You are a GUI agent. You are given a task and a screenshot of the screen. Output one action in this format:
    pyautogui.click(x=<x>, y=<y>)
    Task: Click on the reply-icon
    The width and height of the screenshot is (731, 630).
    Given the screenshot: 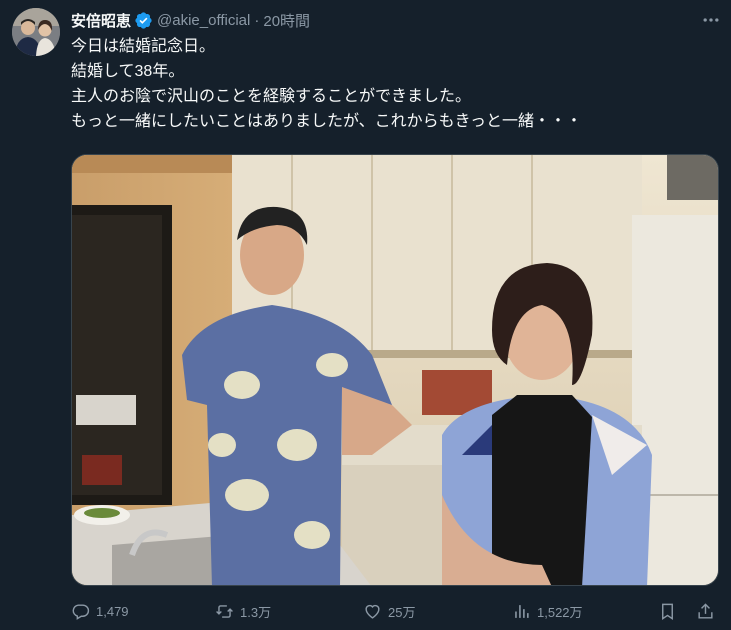 What is the action you would take?
    pyautogui.click(x=81, y=612)
    